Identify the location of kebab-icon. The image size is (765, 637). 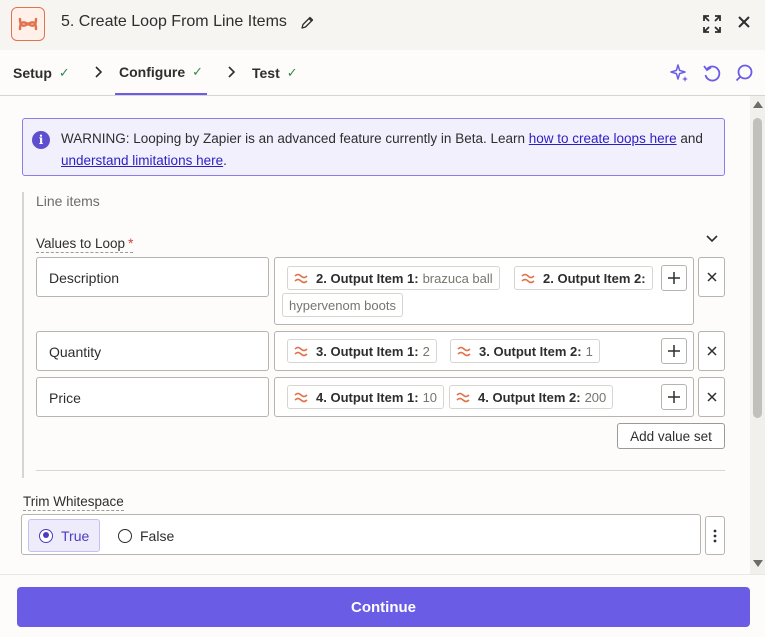
(715, 535).